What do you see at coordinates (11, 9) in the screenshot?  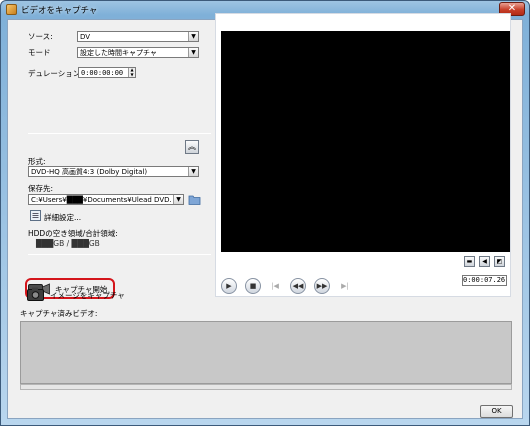 I see `app-icon` at bounding box center [11, 9].